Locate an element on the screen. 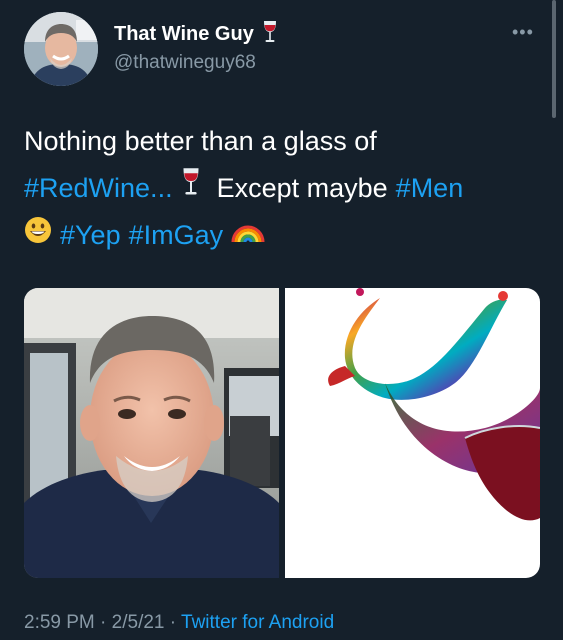 The image size is (563, 640). avatar-image is located at coordinates (61, 49).